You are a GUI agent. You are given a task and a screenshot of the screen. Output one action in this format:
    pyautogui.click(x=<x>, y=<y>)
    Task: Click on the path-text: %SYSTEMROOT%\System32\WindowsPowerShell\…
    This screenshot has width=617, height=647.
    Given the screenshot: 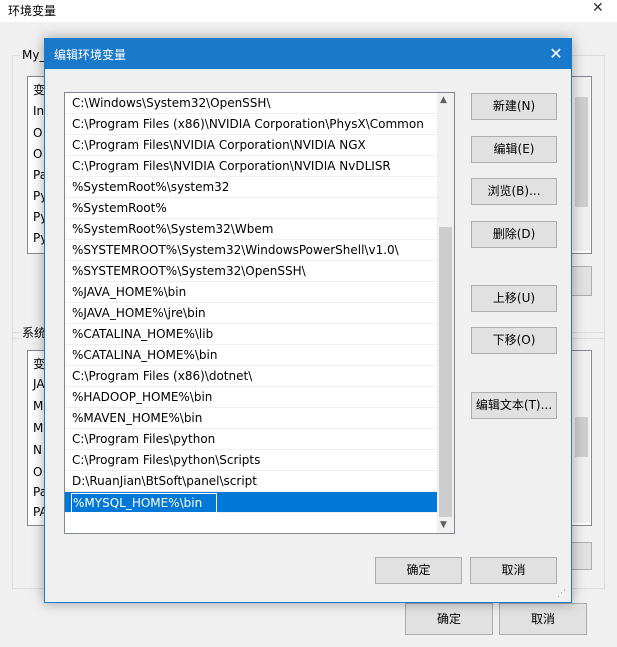 What is the action you would take?
    pyautogui.click(x=235, y=250)
    